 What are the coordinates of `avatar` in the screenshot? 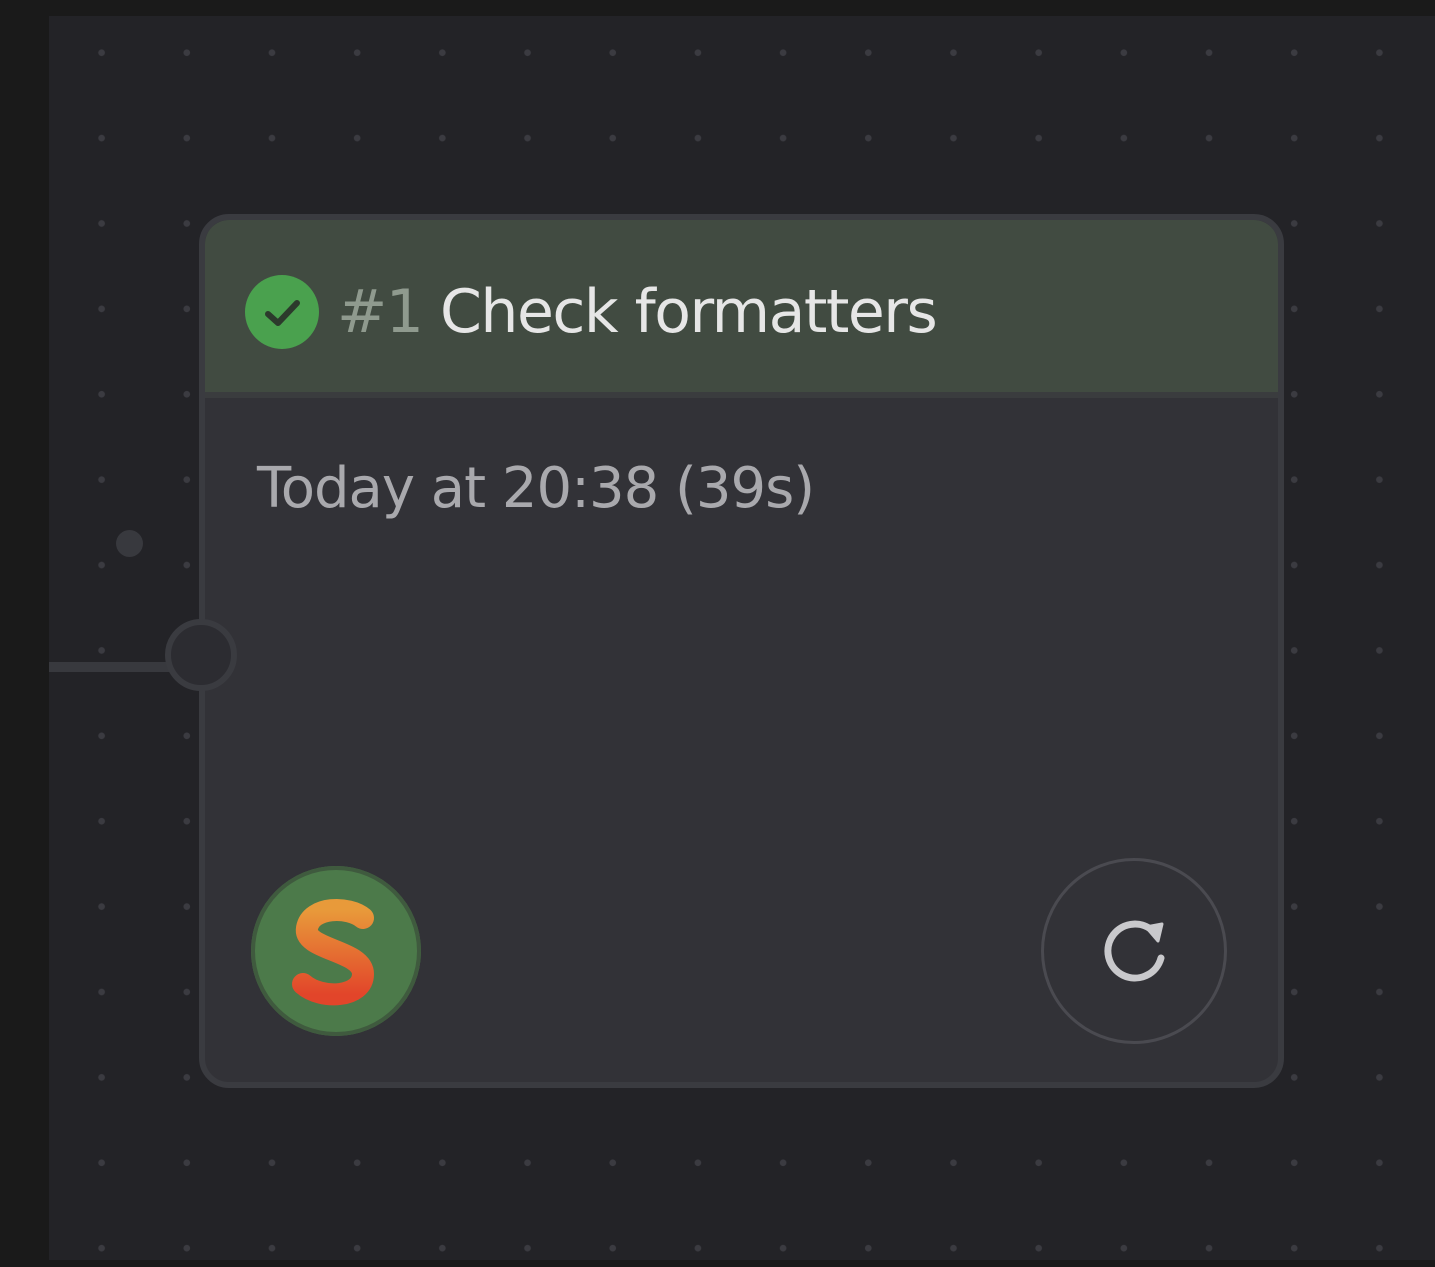 It's located at (336, 951).